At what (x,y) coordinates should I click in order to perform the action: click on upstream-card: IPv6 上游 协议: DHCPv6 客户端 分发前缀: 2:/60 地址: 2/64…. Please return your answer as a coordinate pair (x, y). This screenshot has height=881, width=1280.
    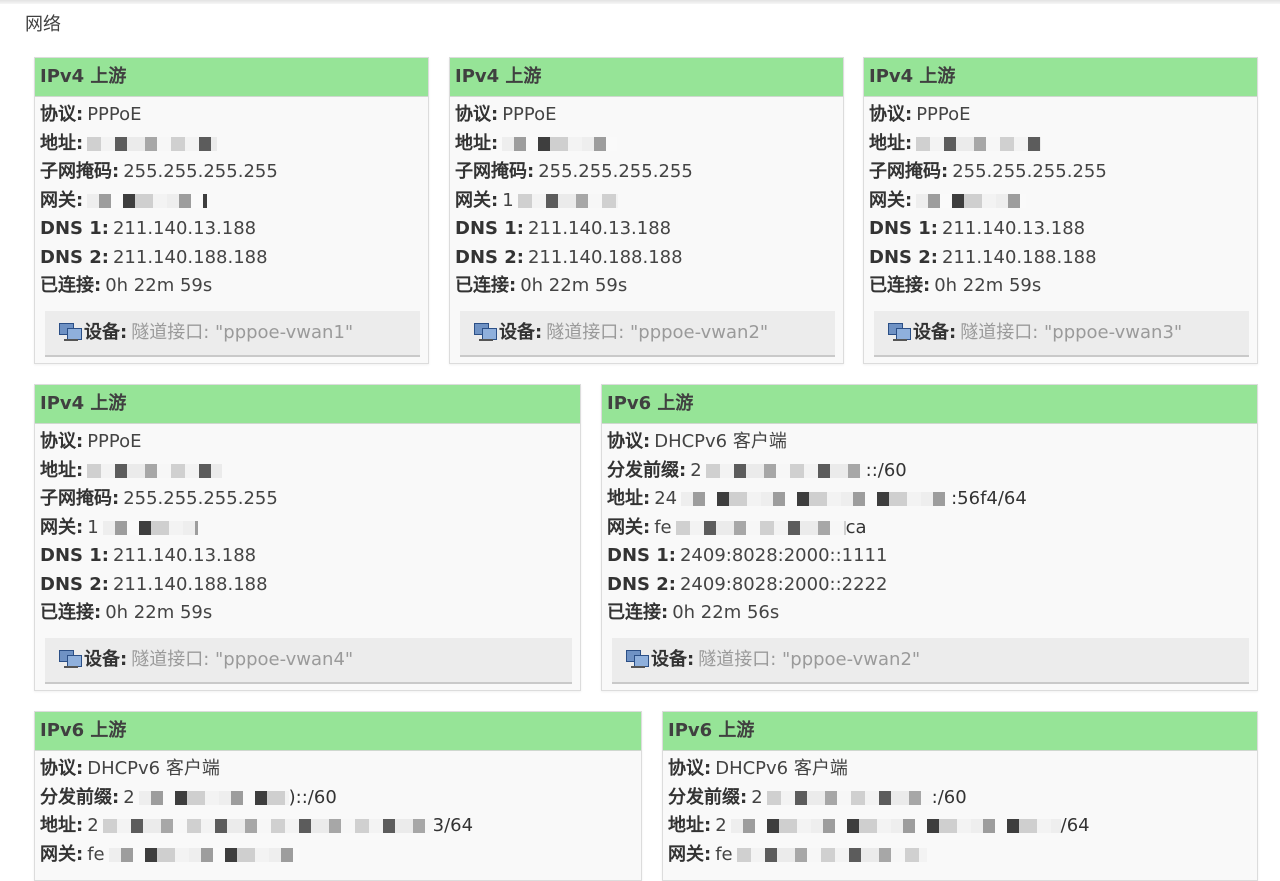
    Looking at the image, I should click on (960, 796).